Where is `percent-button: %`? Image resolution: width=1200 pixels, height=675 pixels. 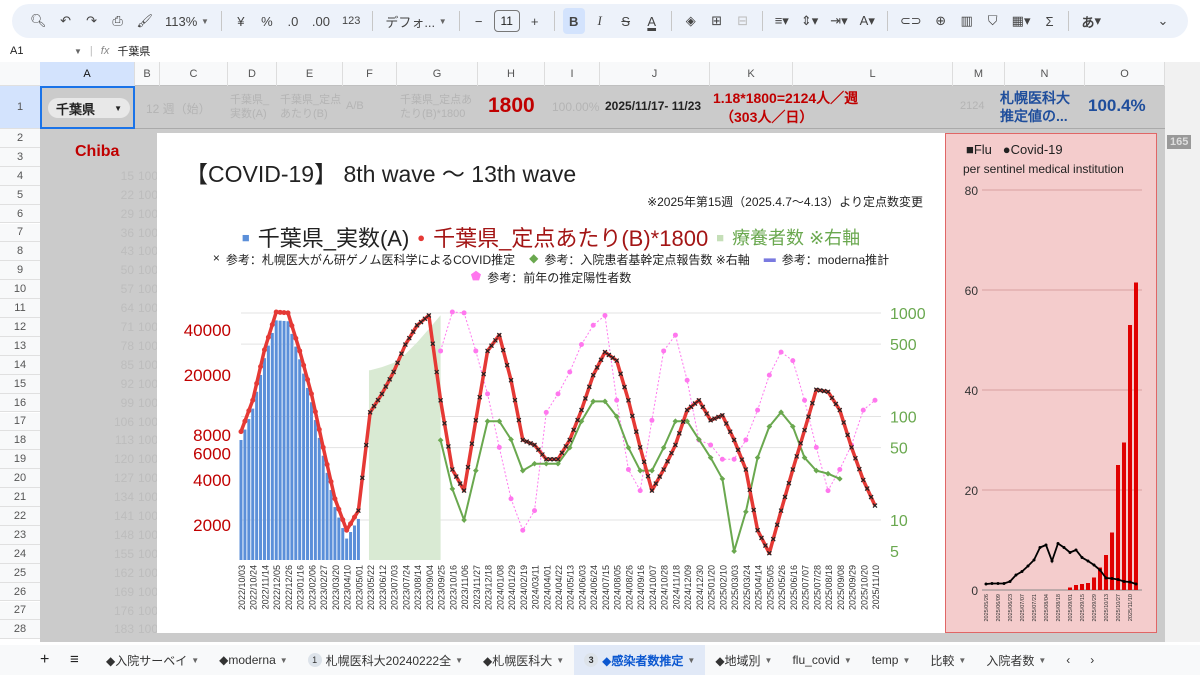 percent-button: % is located at coordinates (267, 21).